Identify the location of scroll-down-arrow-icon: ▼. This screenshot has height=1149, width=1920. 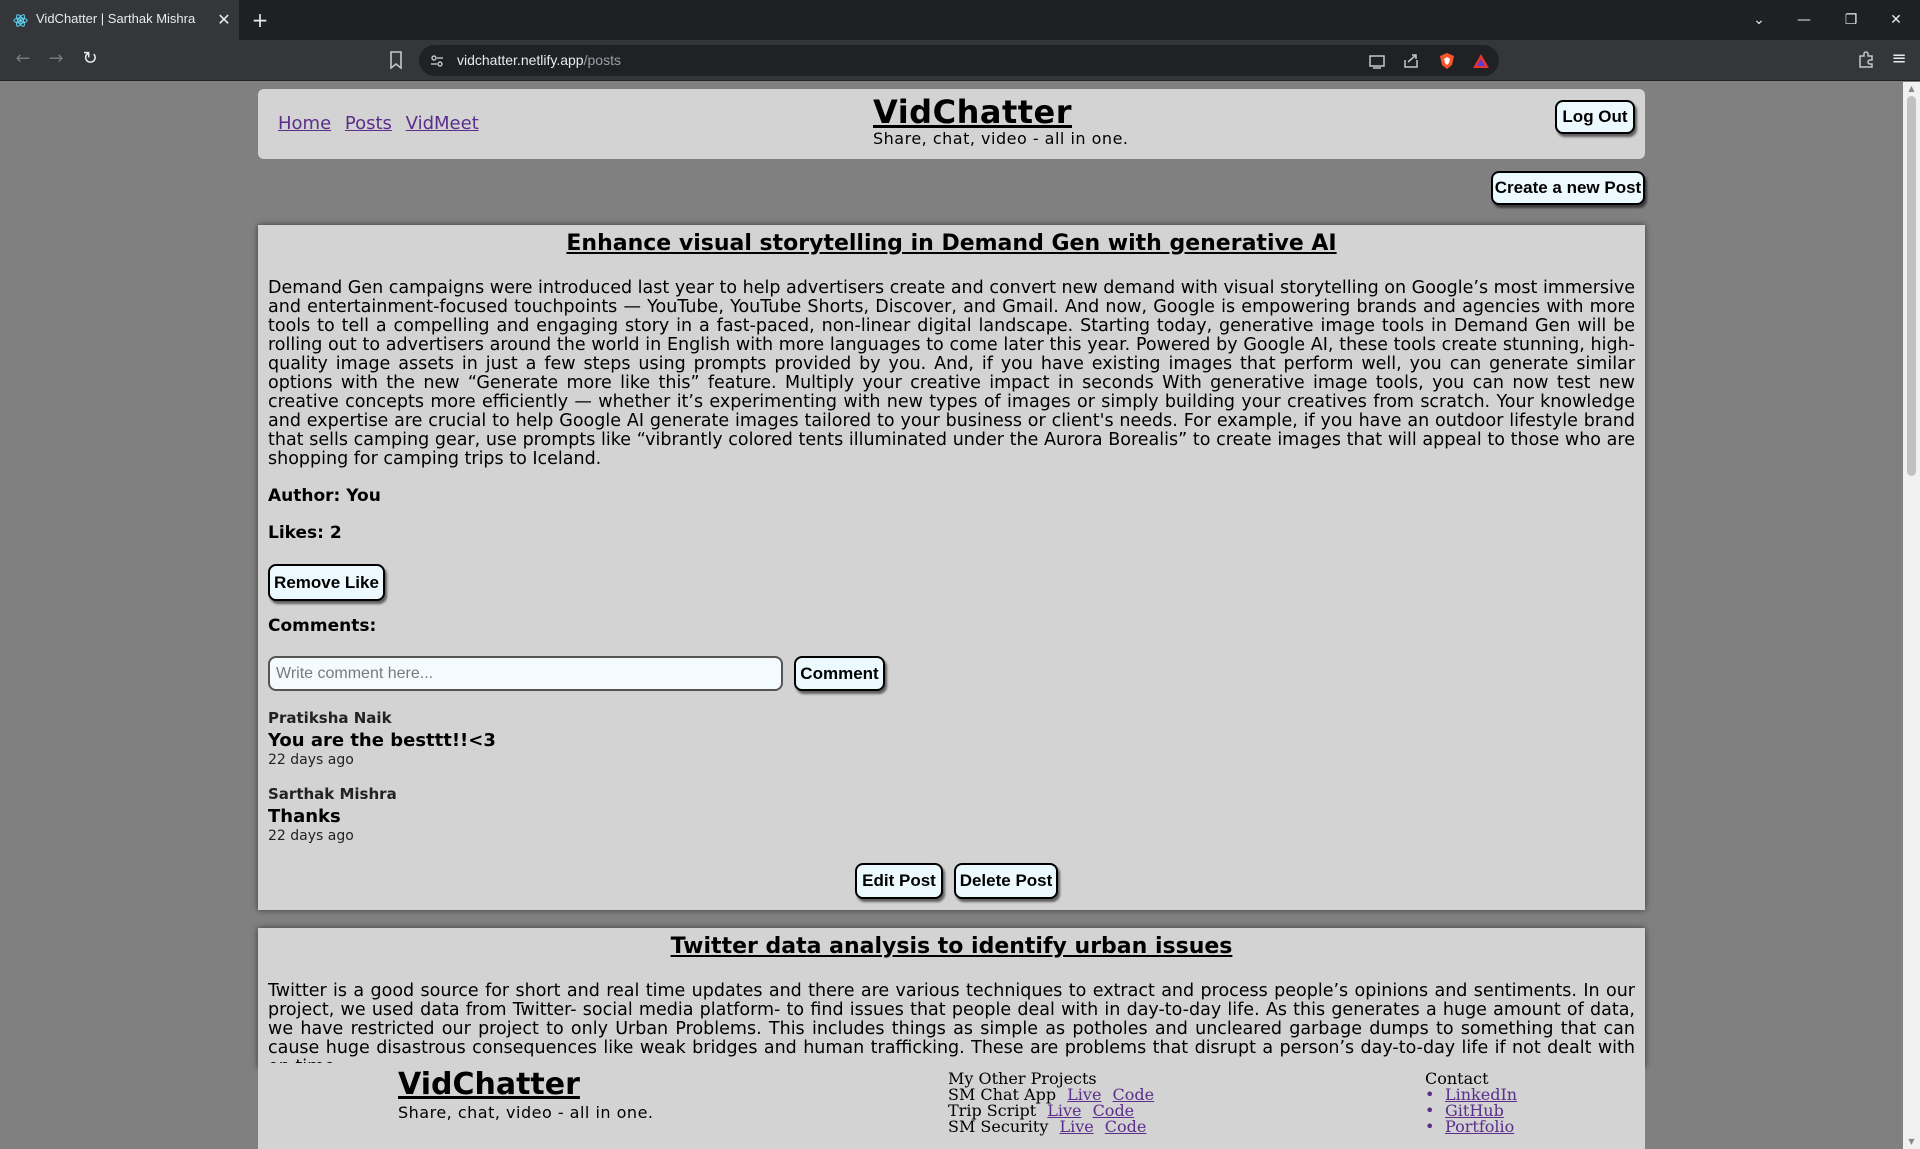
(1911, 1142).